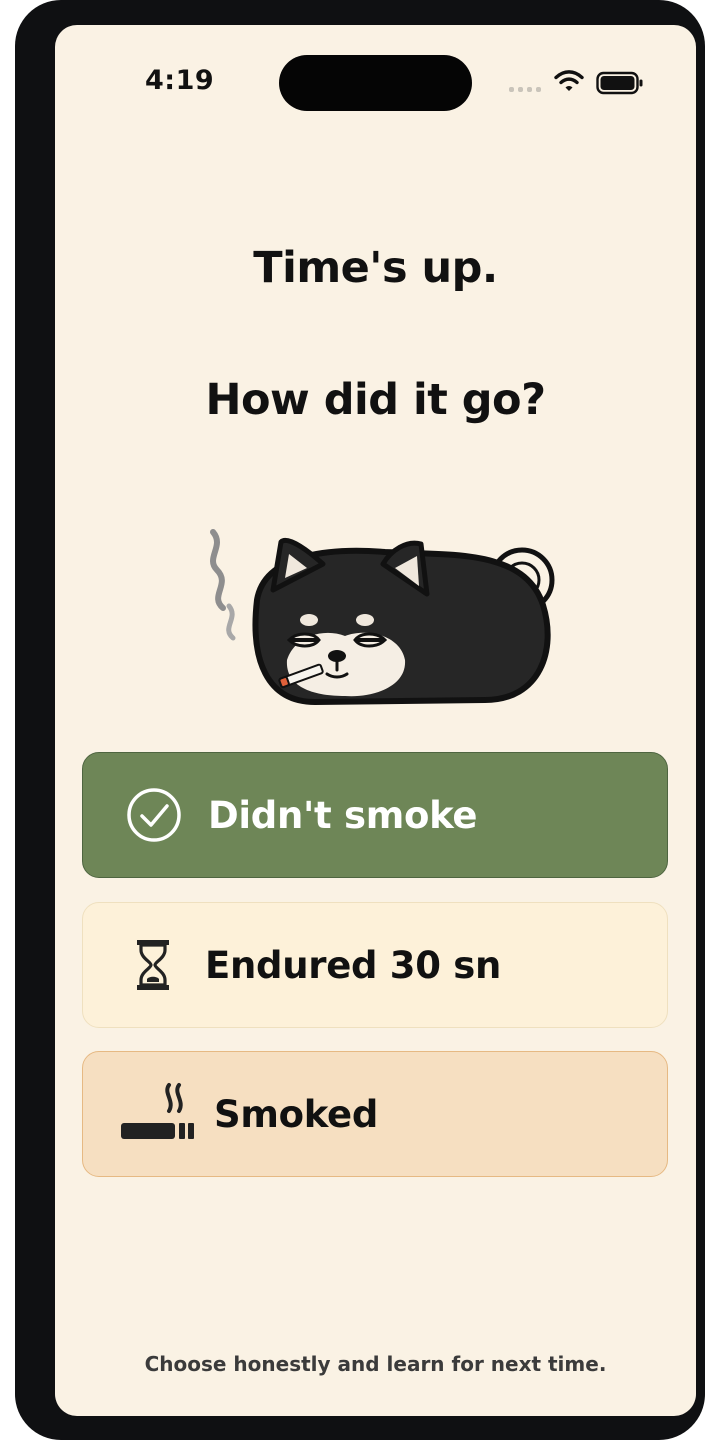  I want to click on wifi-icon, so click(569, 80).